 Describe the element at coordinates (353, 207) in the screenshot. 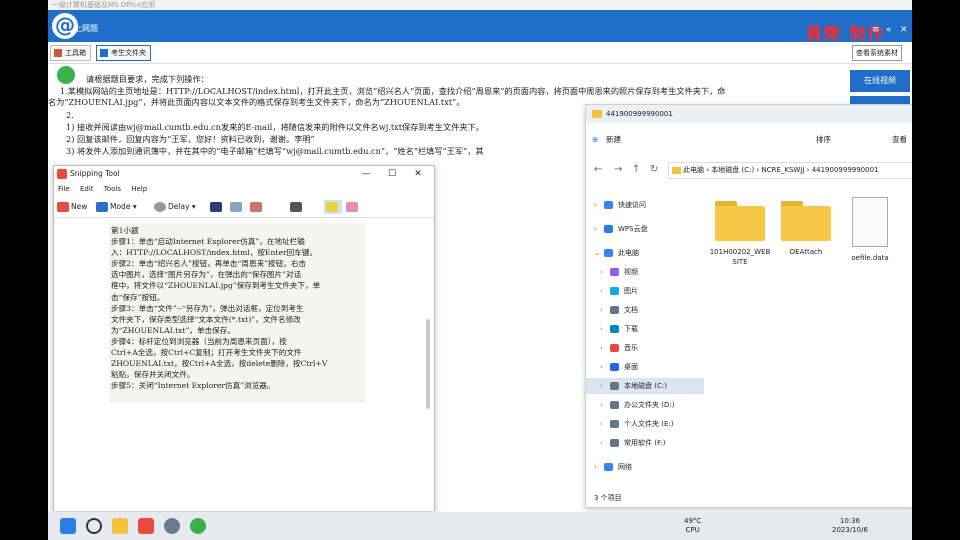

I see `eraser-button` at that location.